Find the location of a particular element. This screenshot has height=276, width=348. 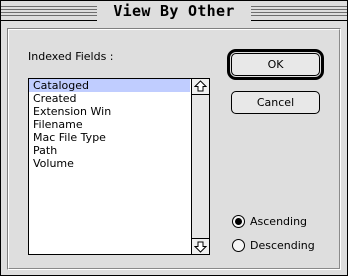

radio-selected-dot is located at coordinates (238, 221).